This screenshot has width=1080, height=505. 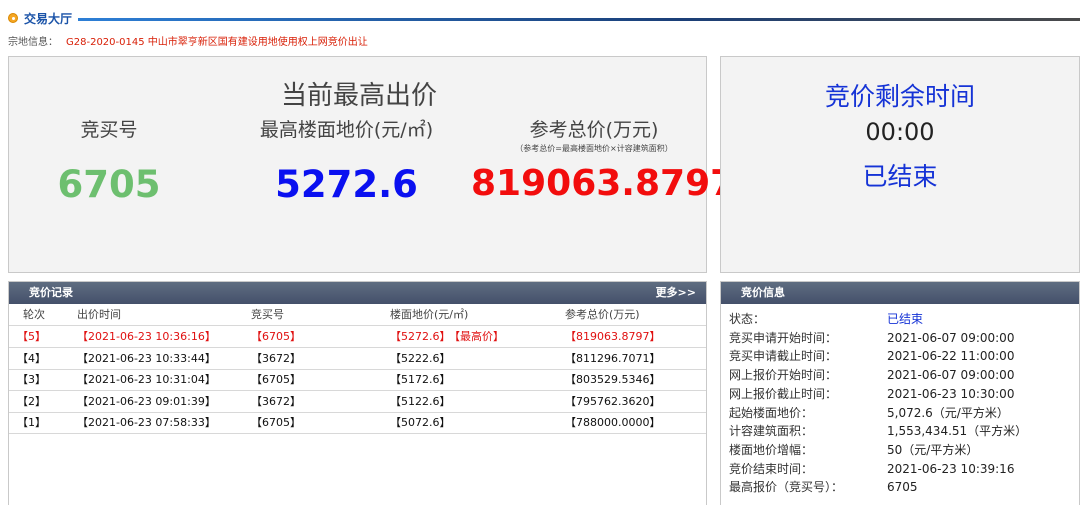 What do you see at coordinates (146, 422) in the screenshot?
I see `cell-time: 【2021-06-23 07:58:33】` at bounding box center [146, 422].